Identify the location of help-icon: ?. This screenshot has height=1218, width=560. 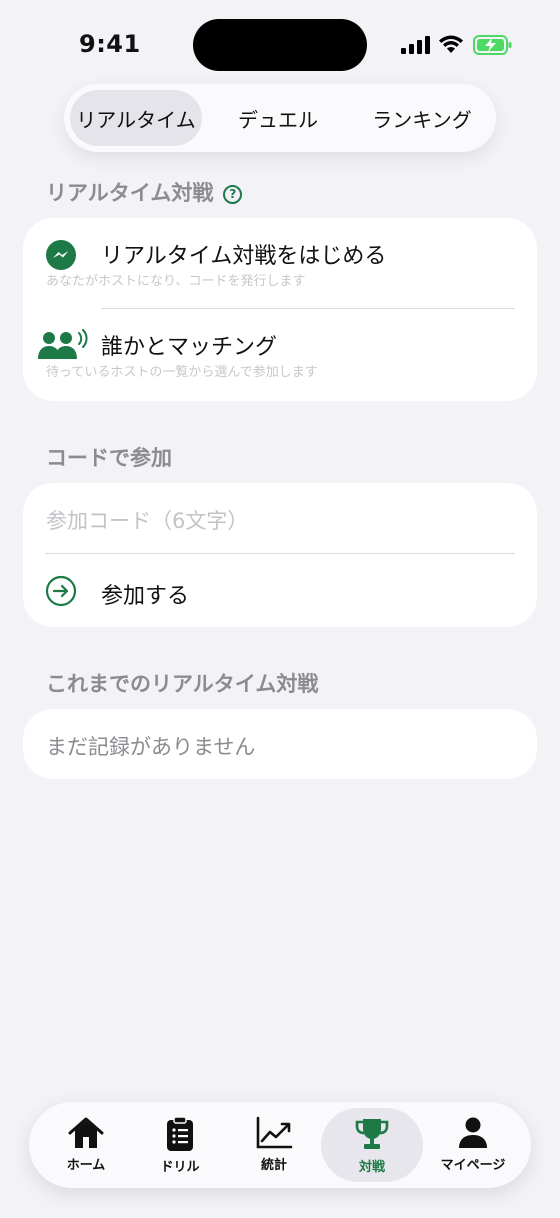
(233, 194).